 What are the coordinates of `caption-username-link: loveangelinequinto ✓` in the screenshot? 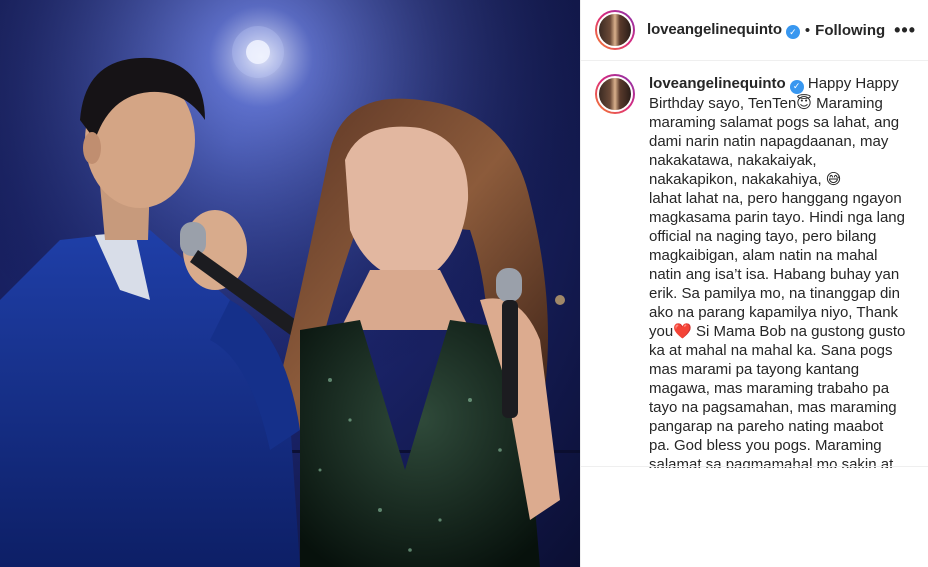 It's located at (726, 84).